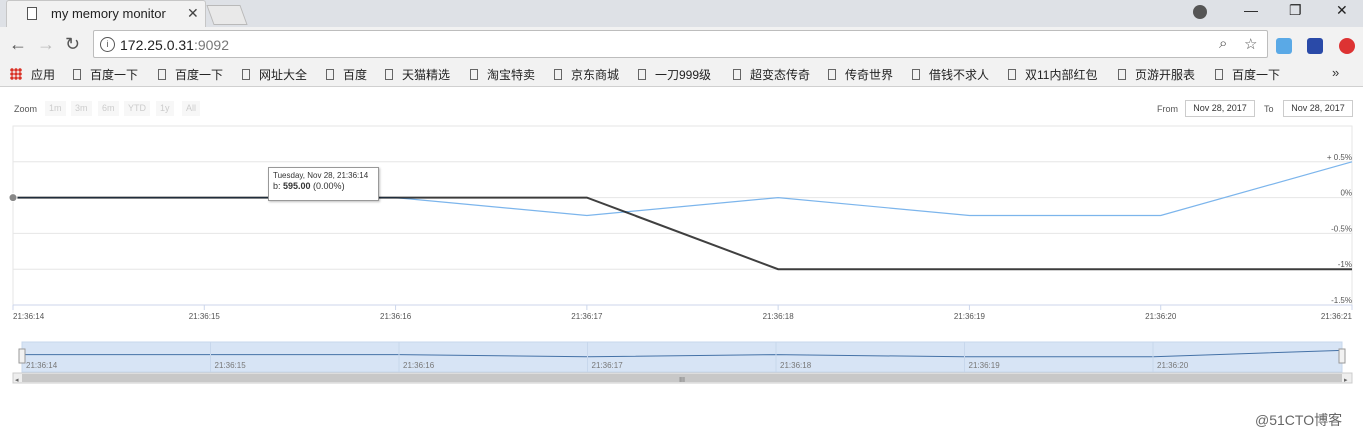 The image size is (1363, 436). What do you see at coordinates (55, 108) in the screenshot?
I see `zoom-1m-button: 1m` at bounding box center [55, 108].